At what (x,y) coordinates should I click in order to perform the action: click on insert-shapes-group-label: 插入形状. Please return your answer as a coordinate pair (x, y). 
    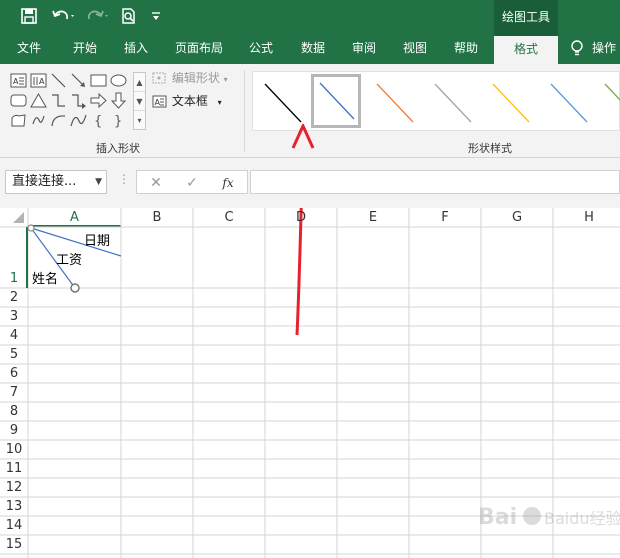
    Looking at the image, I should click on (118, 148).